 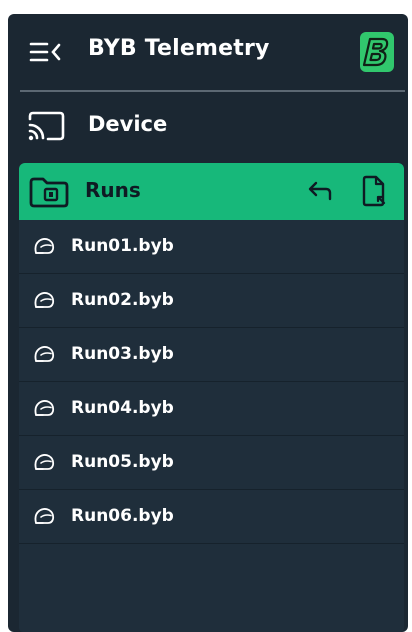 I want to click on run-list-item: Run04.byb, so click(x=211, y=409).